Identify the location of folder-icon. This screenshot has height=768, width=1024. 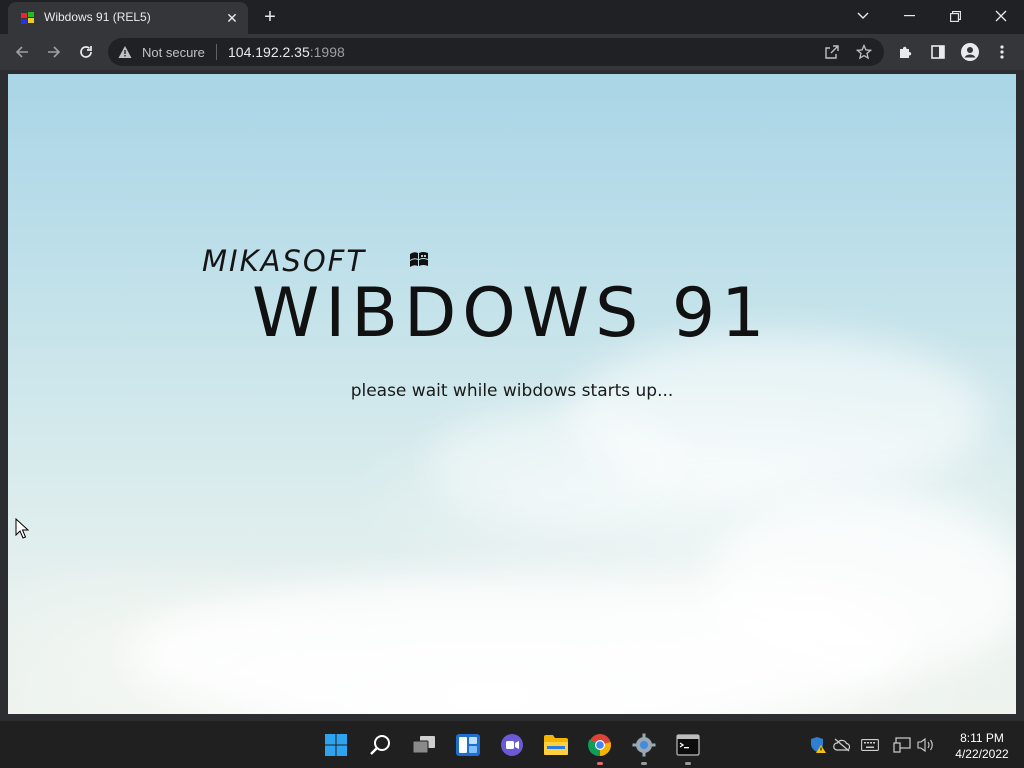
(556, 745).